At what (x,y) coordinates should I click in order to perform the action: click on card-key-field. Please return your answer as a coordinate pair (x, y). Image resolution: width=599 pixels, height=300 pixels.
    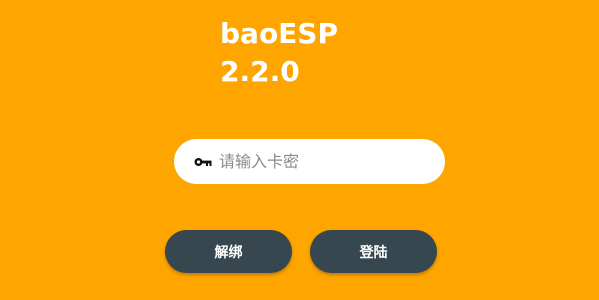
    Looking at the image, I should click on (309, 161).